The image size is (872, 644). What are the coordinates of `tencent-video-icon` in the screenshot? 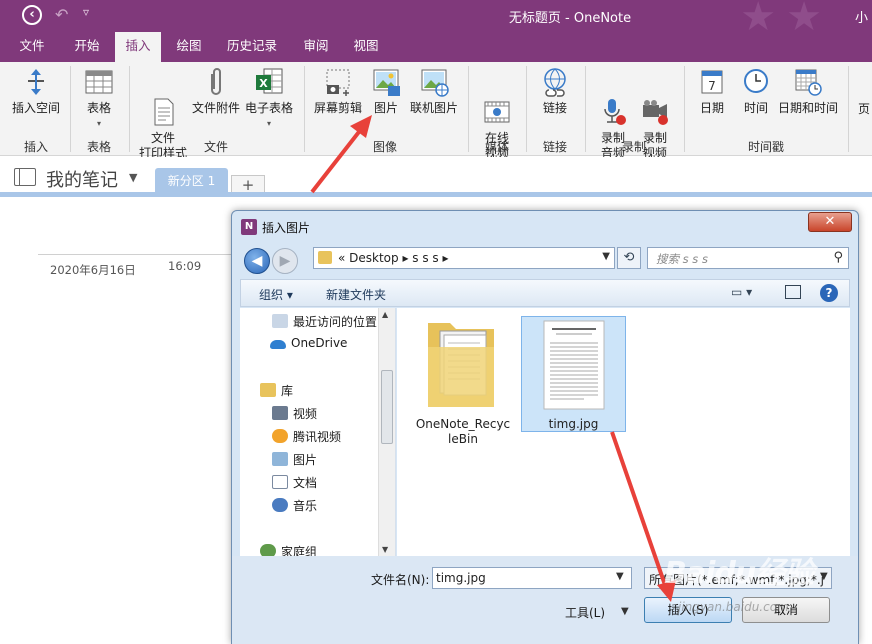 It's located at (280, 436).